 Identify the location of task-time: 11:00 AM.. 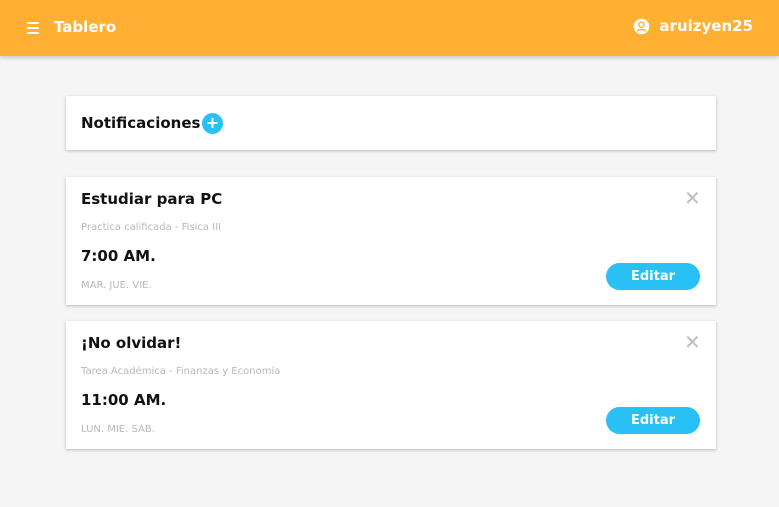
(124, 400).